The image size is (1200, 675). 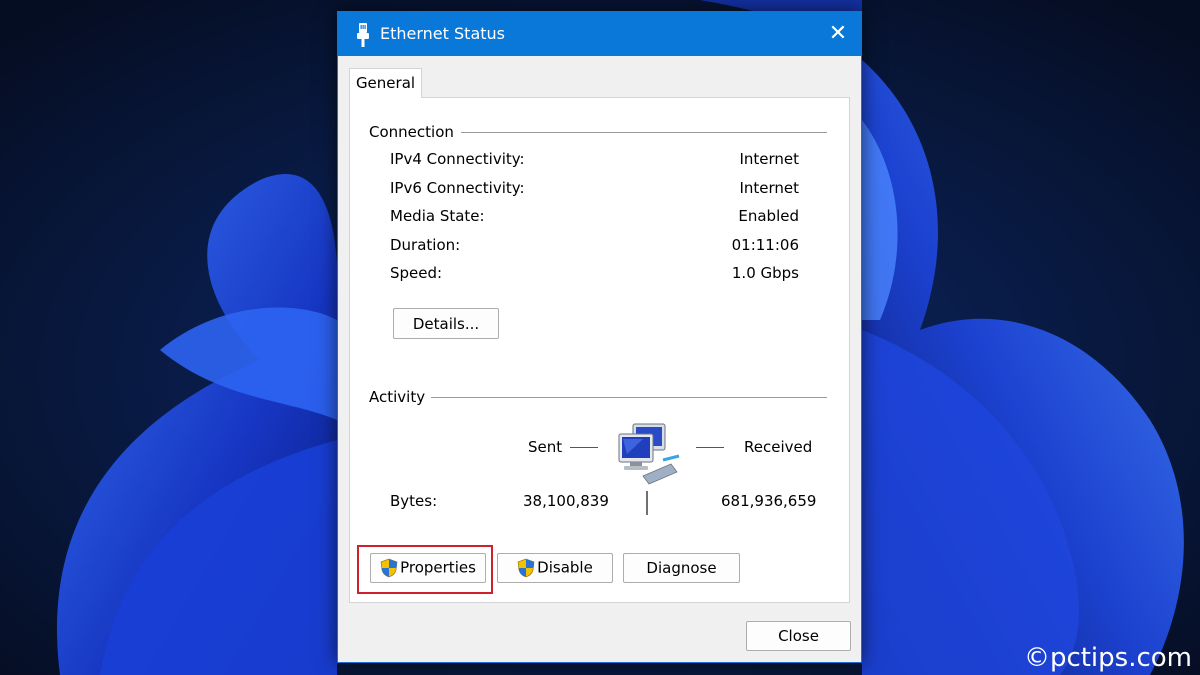 What do you see at coordinates (681, 568) in the screenshot?
I see `diagnose-button: Diagnose` at bounding box center [681, 568].